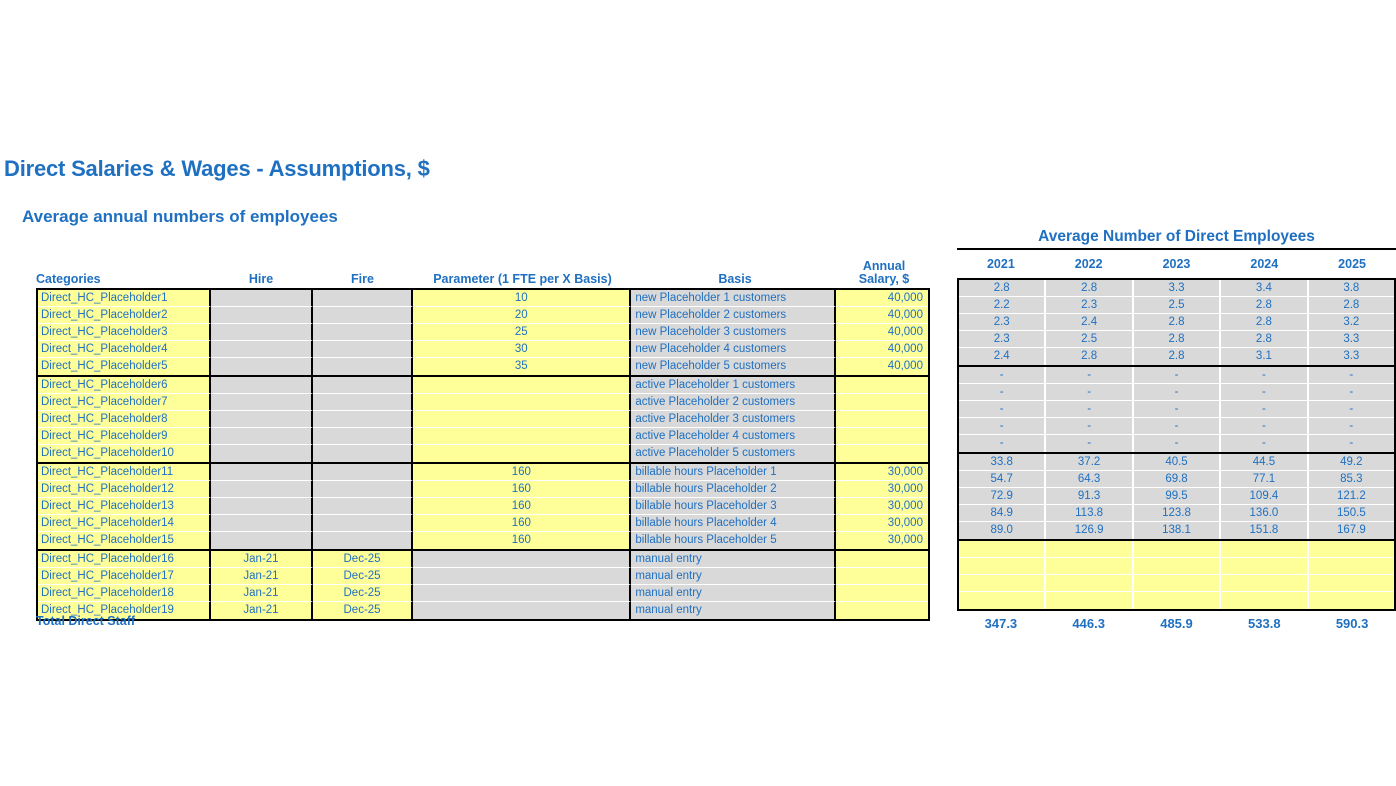  I want to click on cell-employee-count: 126.9, so click(1090, 530).